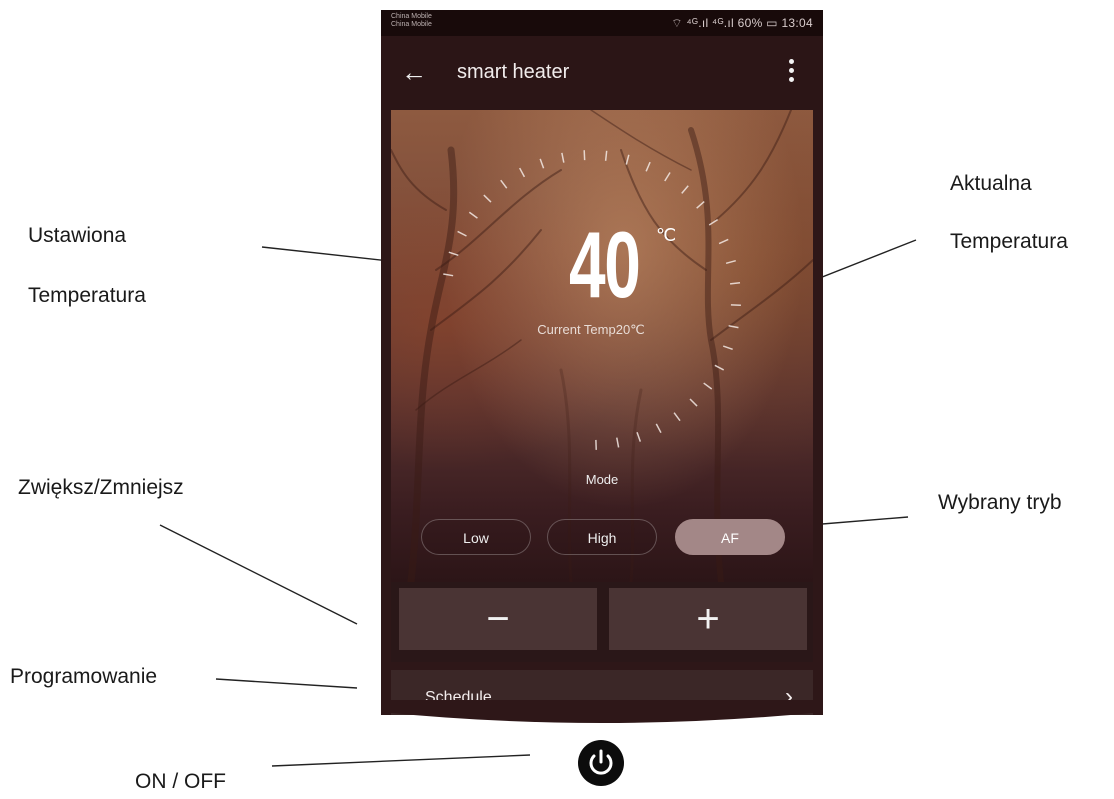 The width and height of the screenshot is (1114, 799). Describe the element at coordinates (84, 676) in the screenshot. I see `annotation-programming: Programowanie` at that location.